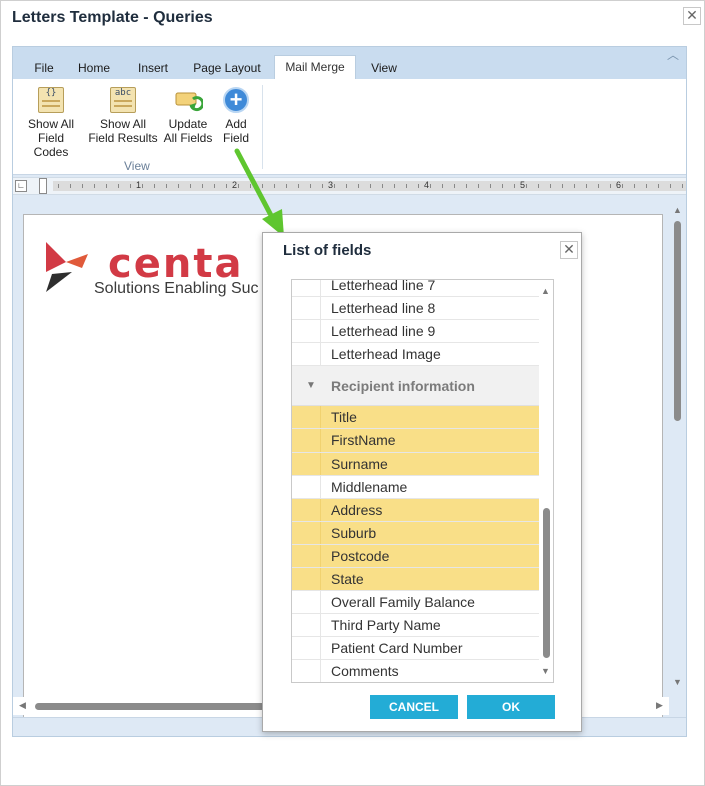 This screenshot has width=705, height=786. What do you see at coordinates (112, 17) in the screenshot?
I see `window-title: Letters Template - Queries` at bounding box center [112, 17].